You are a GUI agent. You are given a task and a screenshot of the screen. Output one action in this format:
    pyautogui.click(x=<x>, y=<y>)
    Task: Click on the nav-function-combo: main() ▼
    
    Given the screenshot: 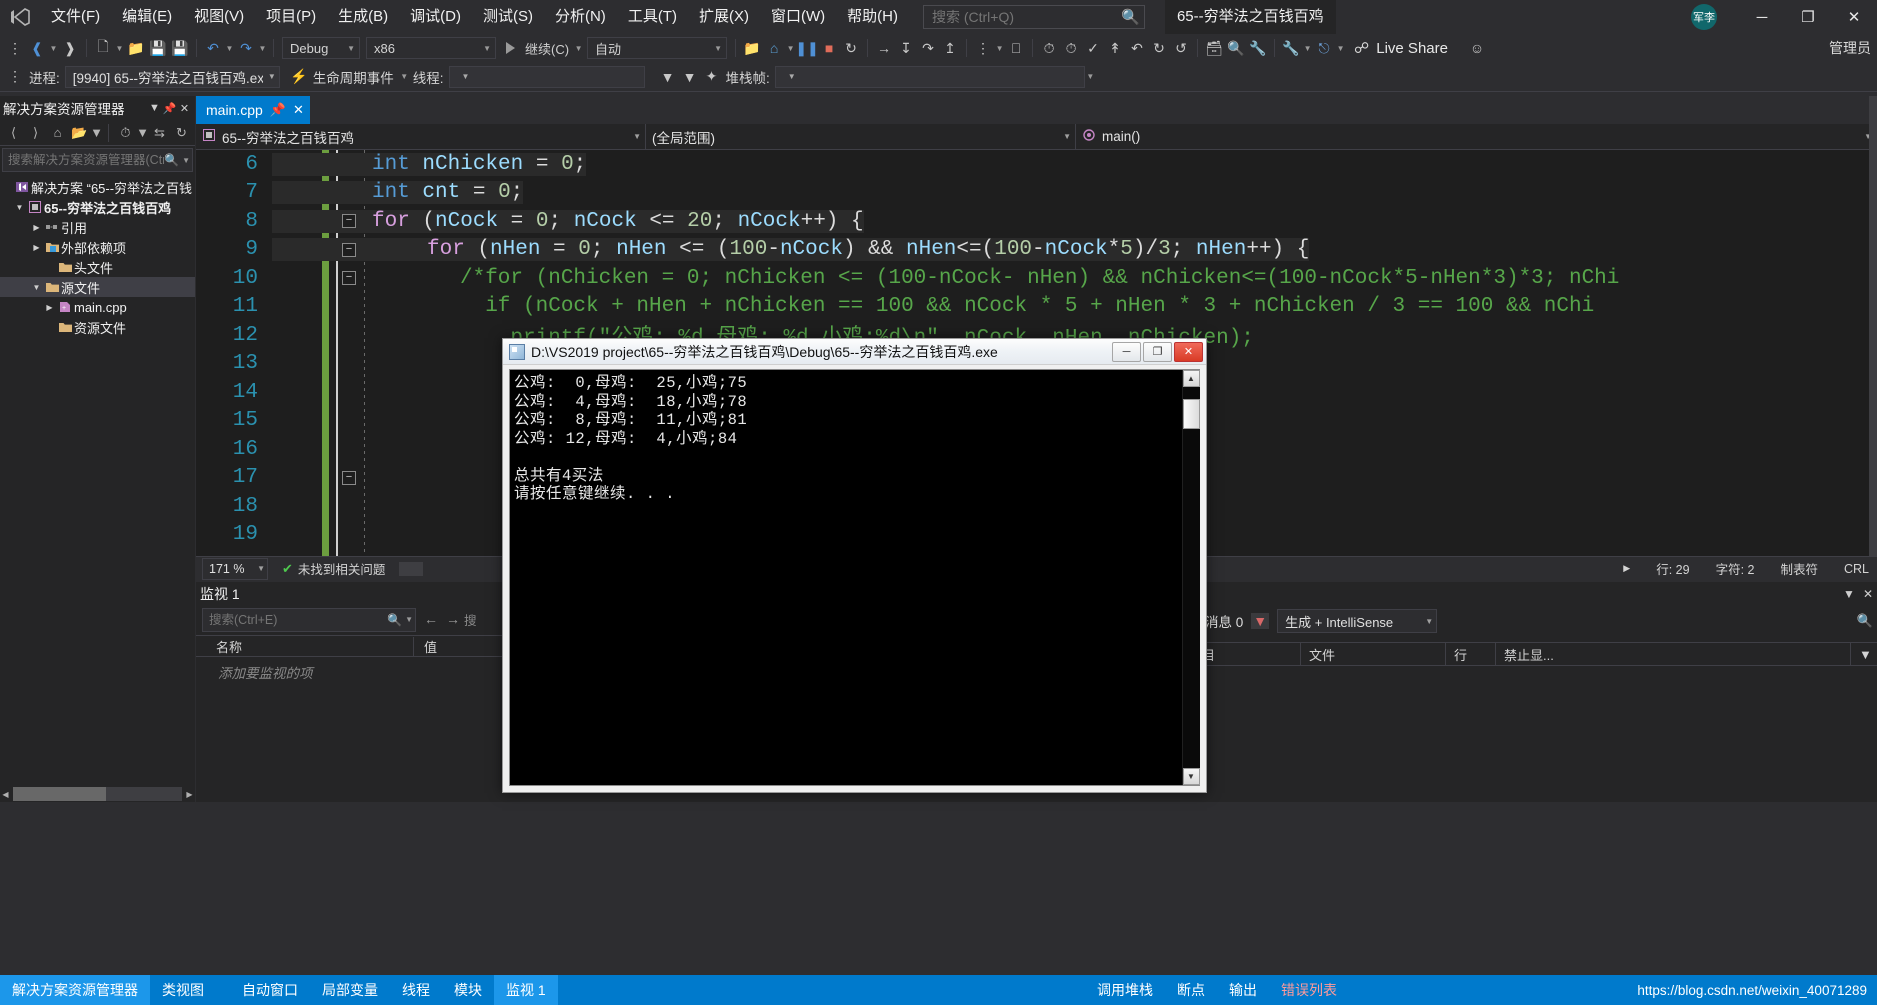 What is the action you would take?
    pyautogui.click(x=1476, y=136)
    